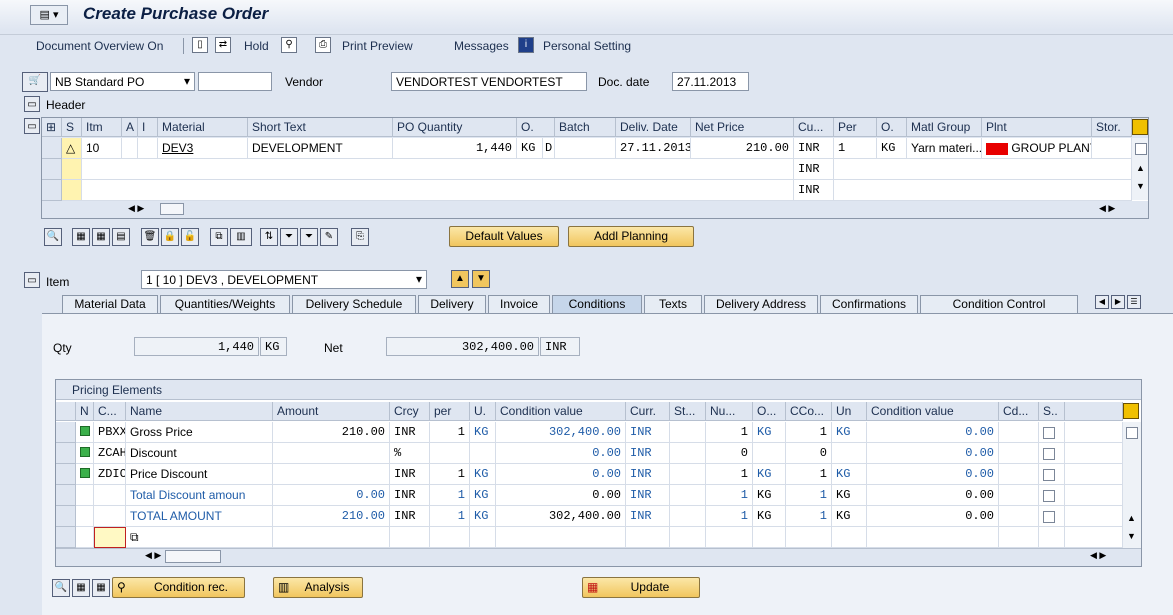 This screenshot has width=1173, height=615. I want to click on pricing-vertical-scrollbar, so click(1132, 485).